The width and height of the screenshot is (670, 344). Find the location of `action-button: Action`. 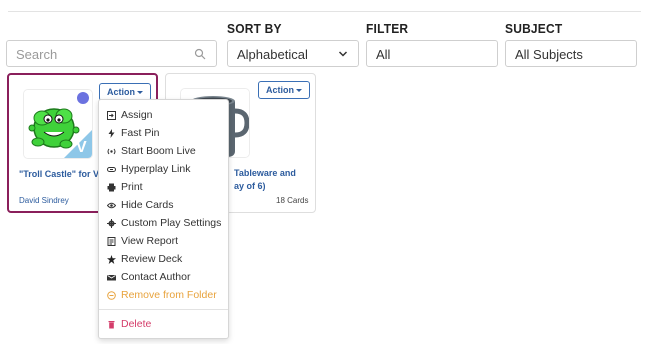

action-button: Action is located at coordinates (284, 90).